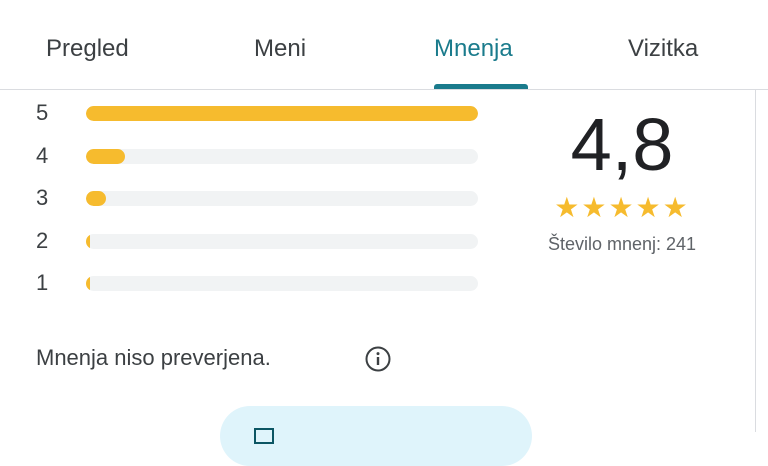  Describe the element at coordinates (622, 244) in the screenshot. I see `review-count: Število mnenj: 241` at that location.